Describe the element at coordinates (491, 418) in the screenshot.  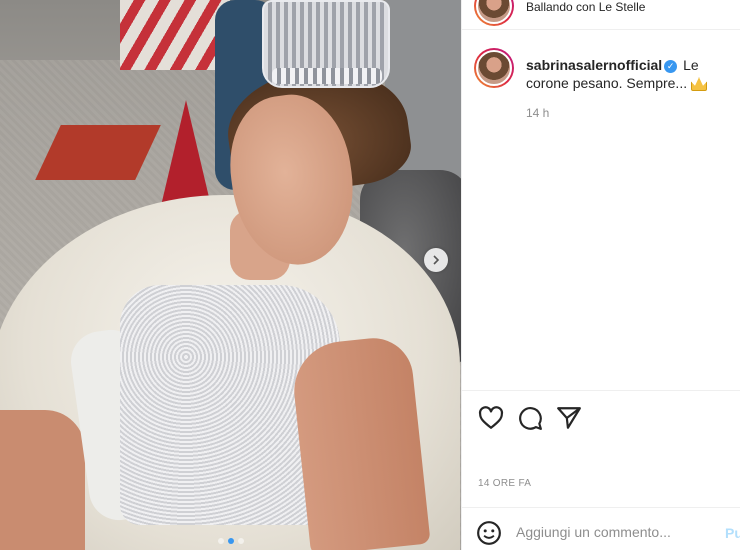
I see `heart-icon` at that location.